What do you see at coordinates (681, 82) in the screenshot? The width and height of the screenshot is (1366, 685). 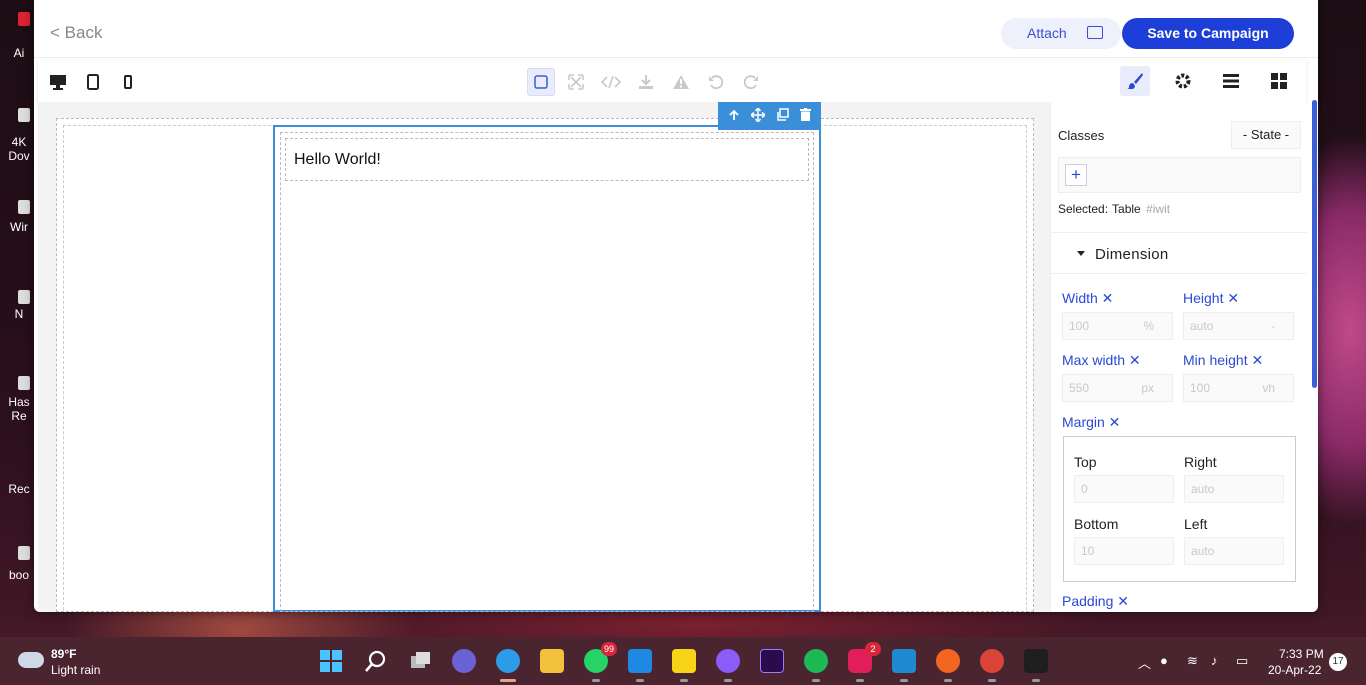 I see `warning-icon` at bounding box center [681, 82].